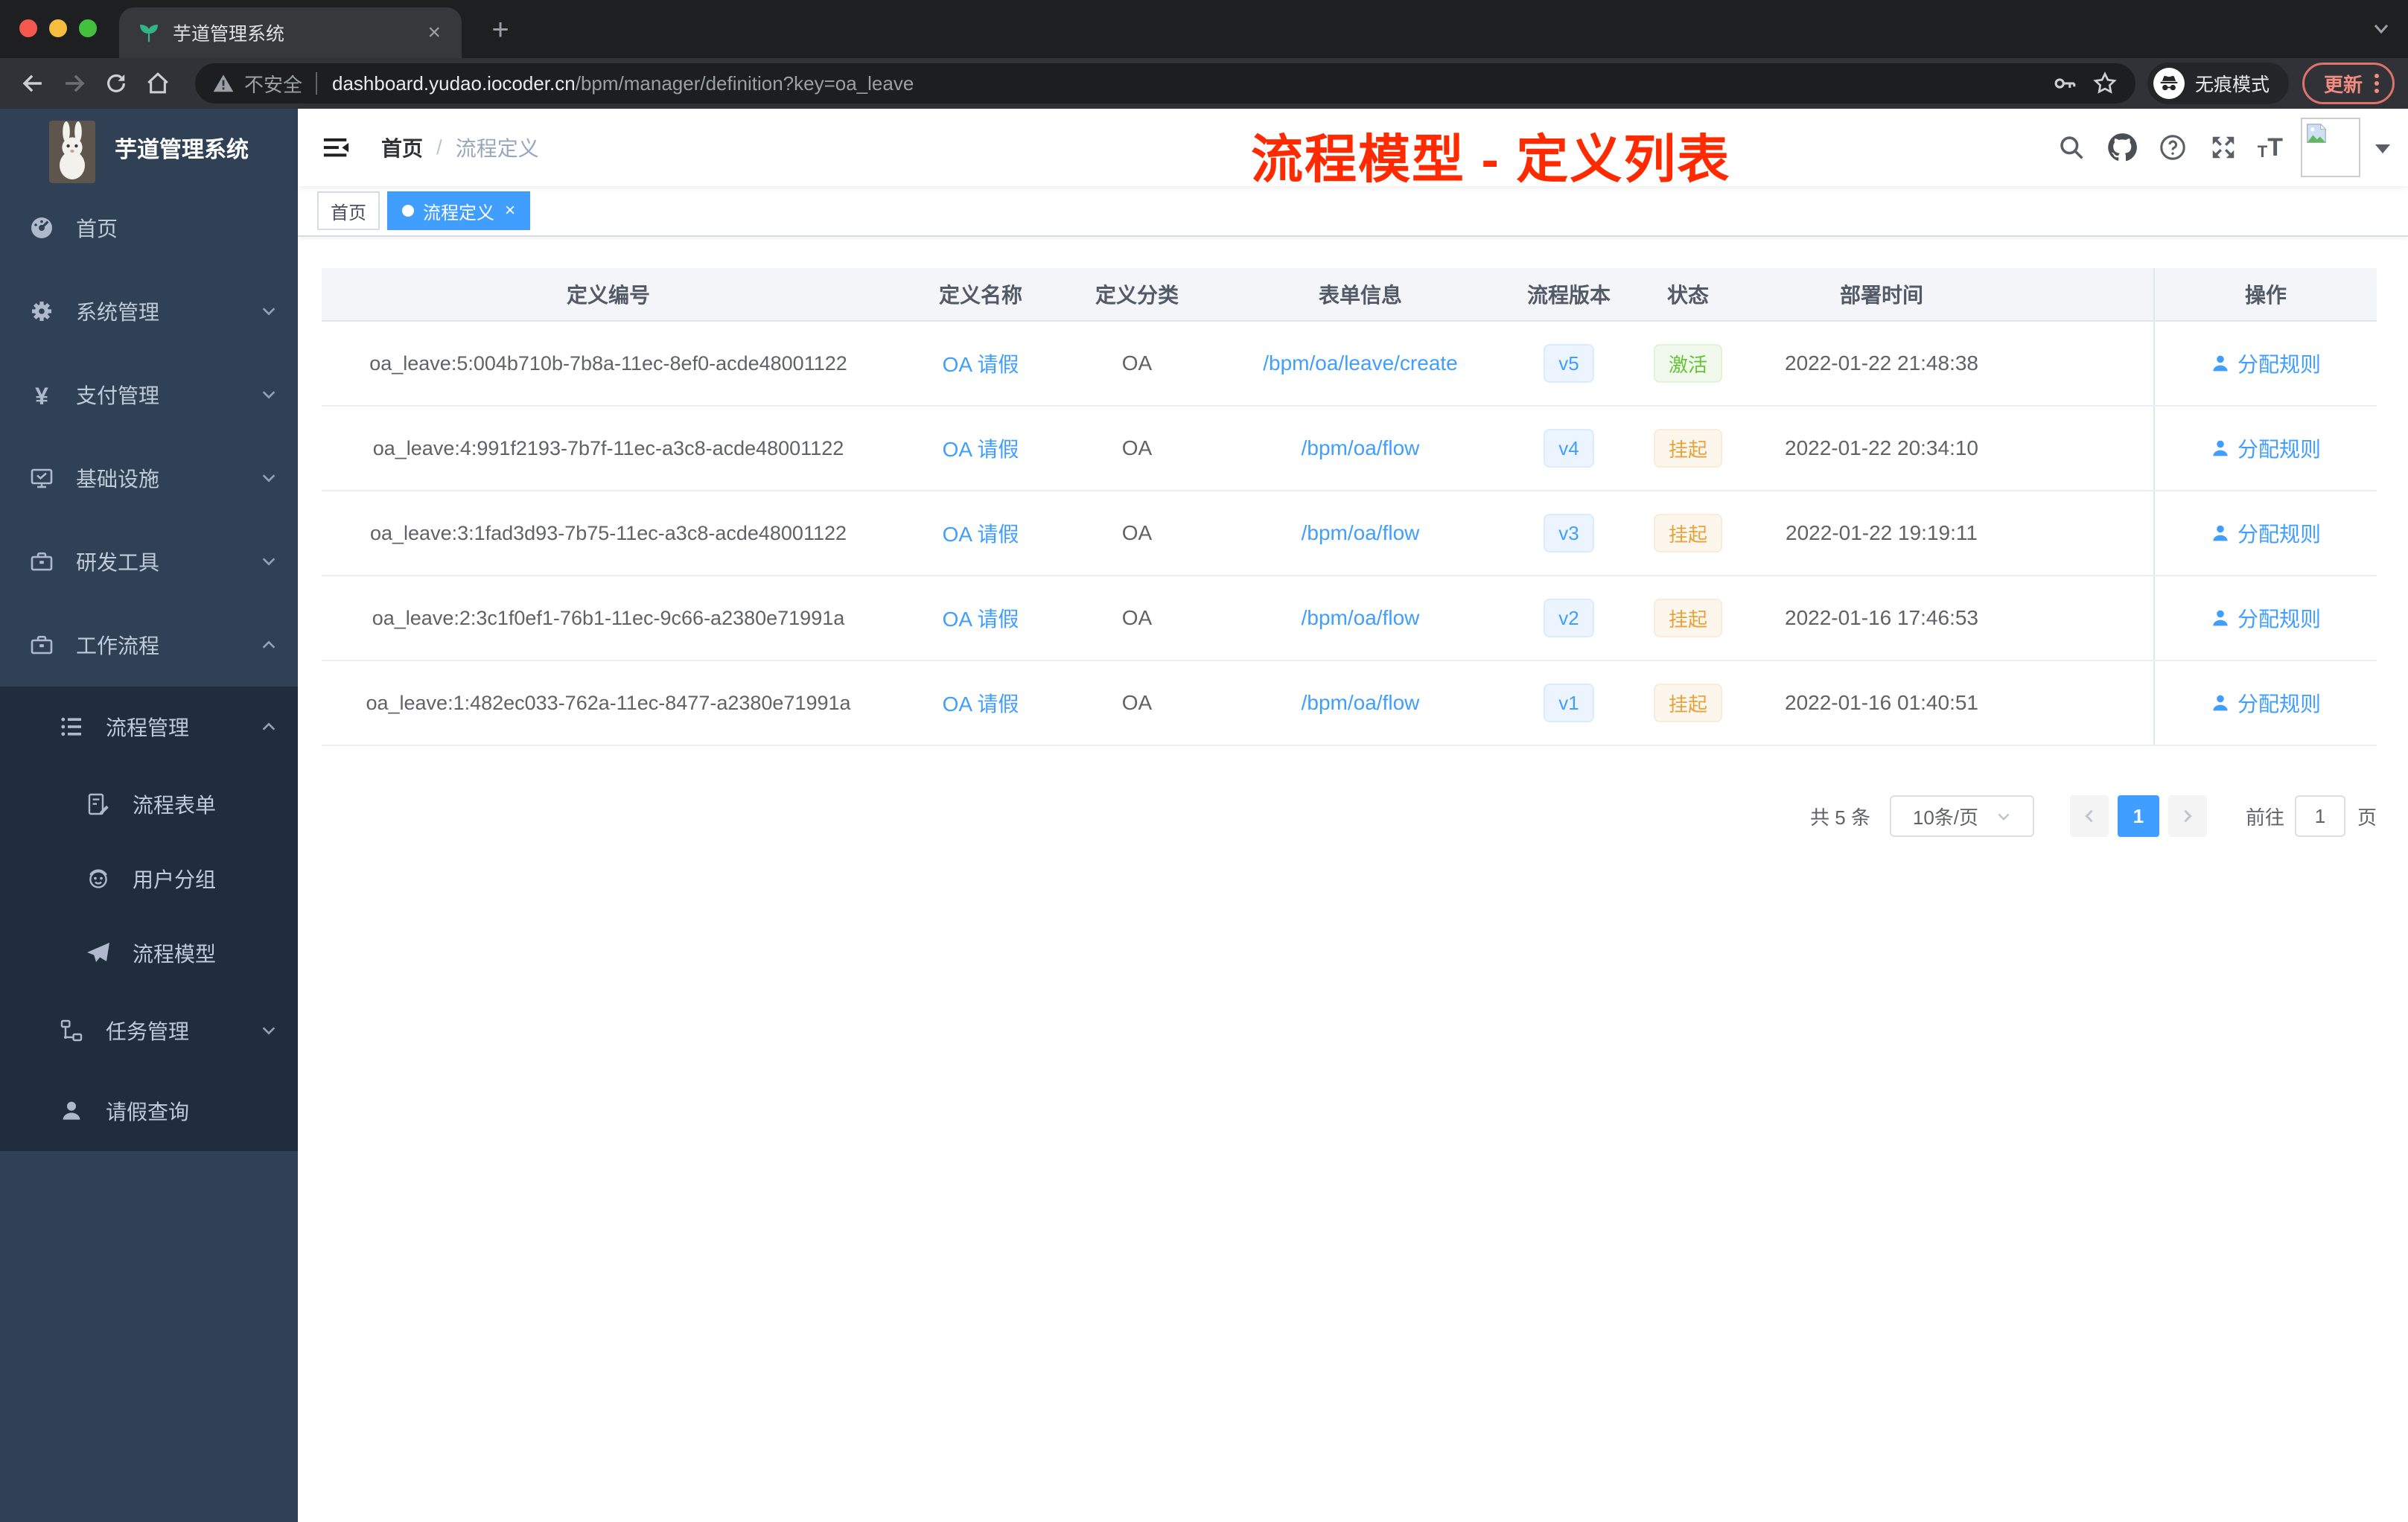 This screenshot has width=2408, height=1522. I want to click on sidebar-item-system: 系统管理, so click(149, 311).